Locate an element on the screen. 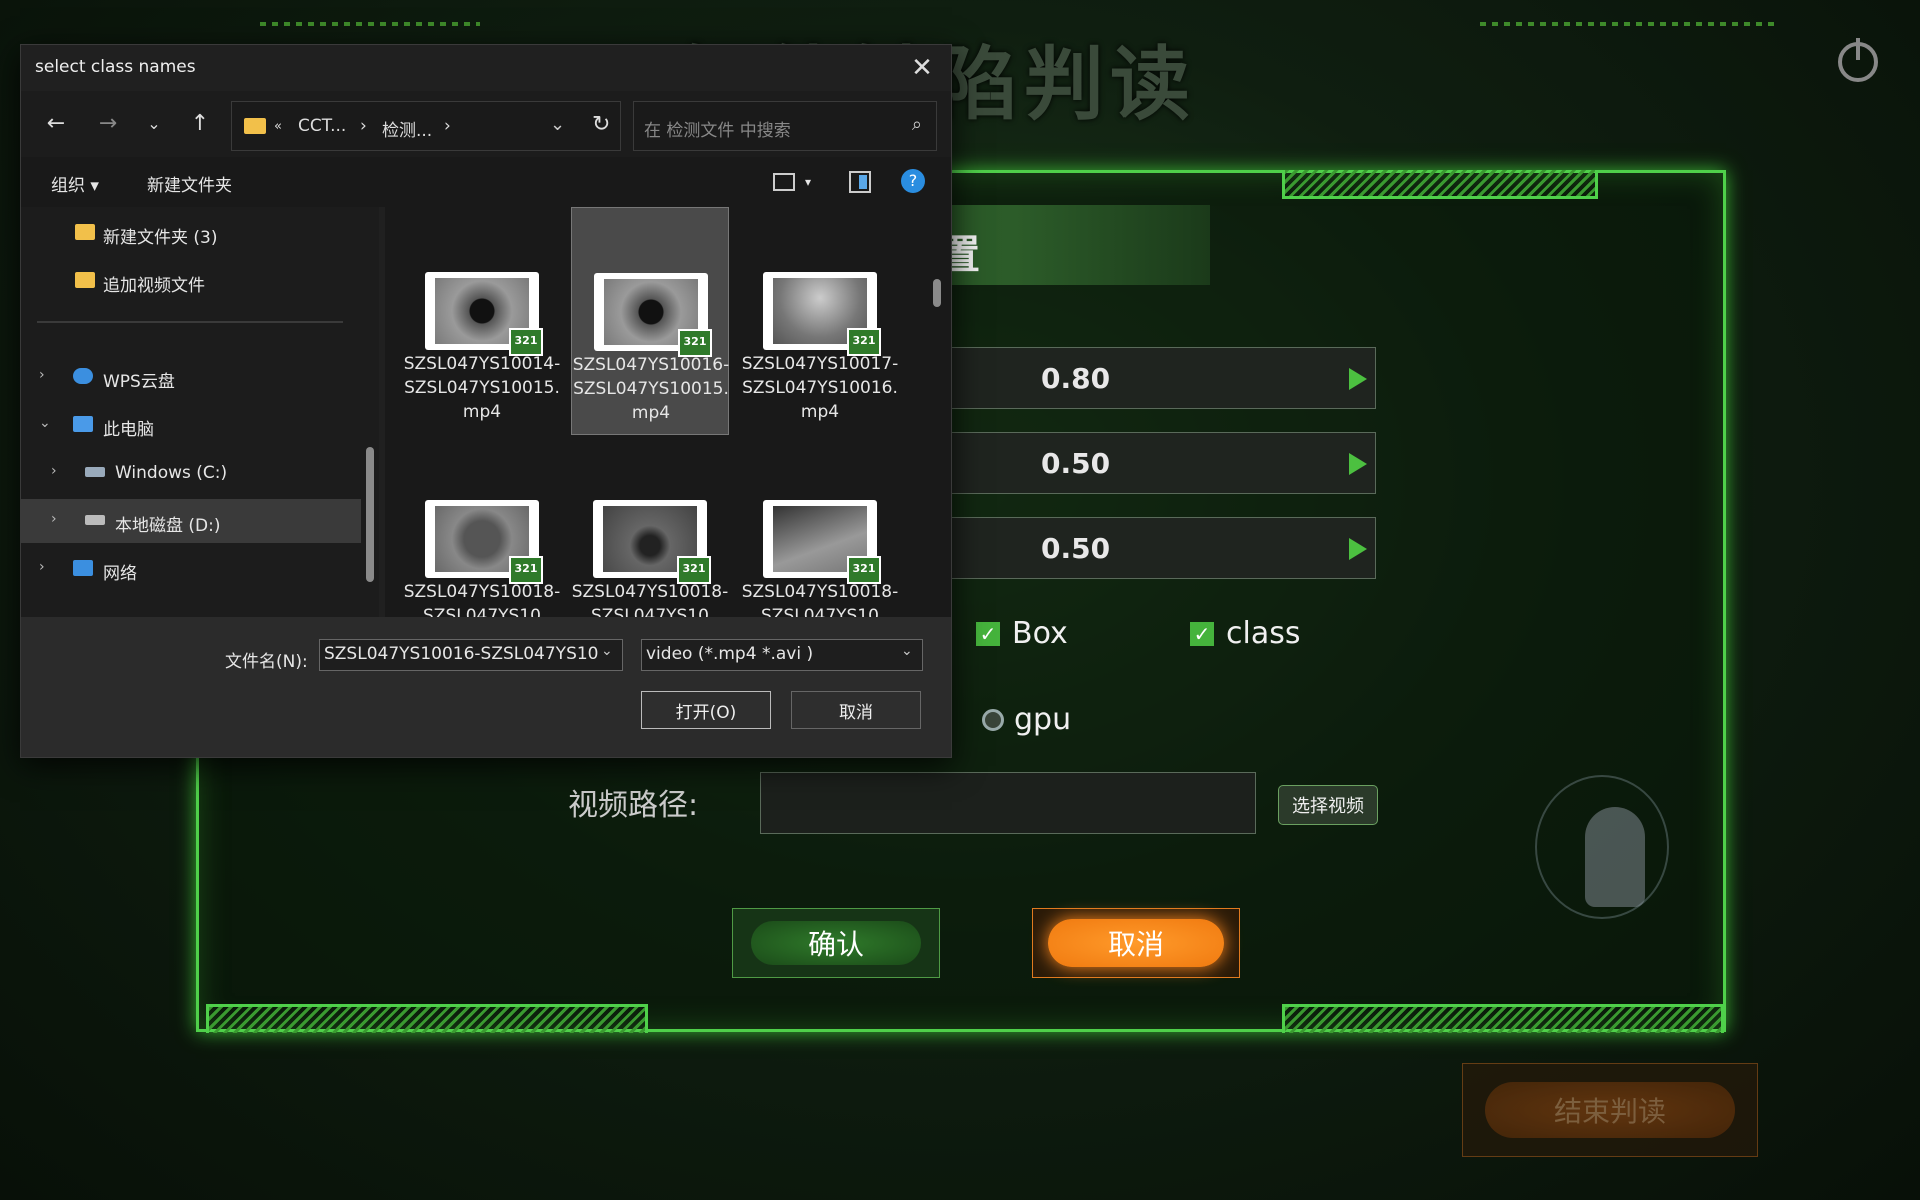 The width and height of the screenshot is (1920, 1200). cancel-main-button-label: 取消 is located at coordinates (1136, 943).